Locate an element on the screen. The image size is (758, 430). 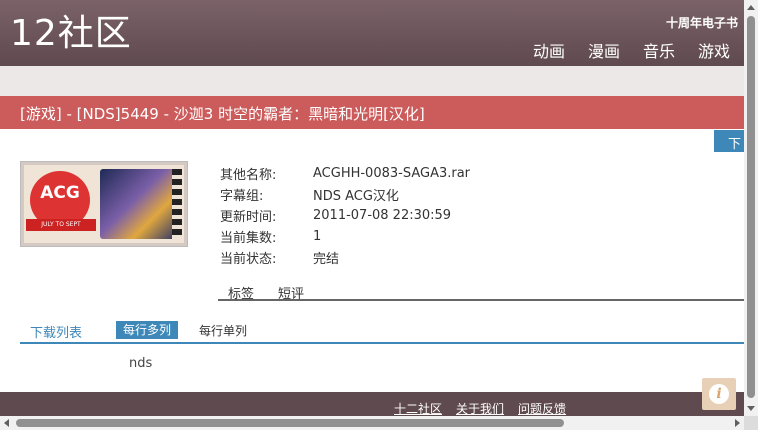
info-row: 其他名称: ACGHH-0083-SAGA3.rar is located at coordinates (345, 173).